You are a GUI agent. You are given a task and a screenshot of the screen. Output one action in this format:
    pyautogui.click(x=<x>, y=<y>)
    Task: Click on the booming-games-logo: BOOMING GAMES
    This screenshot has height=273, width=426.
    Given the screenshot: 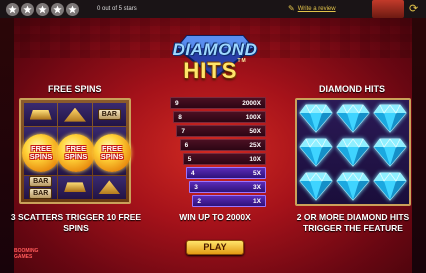 What is the action you would take?
    pyautogui.click(x=26, y=254)
    